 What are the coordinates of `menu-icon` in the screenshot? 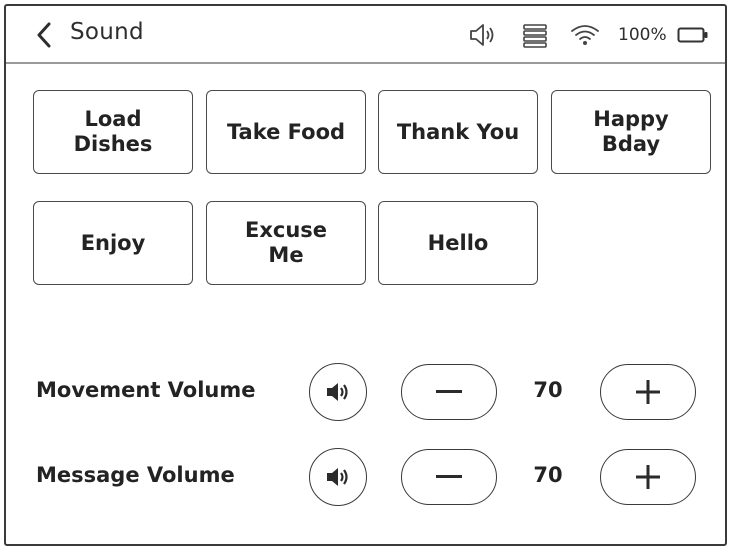 It's located at (535, 35).